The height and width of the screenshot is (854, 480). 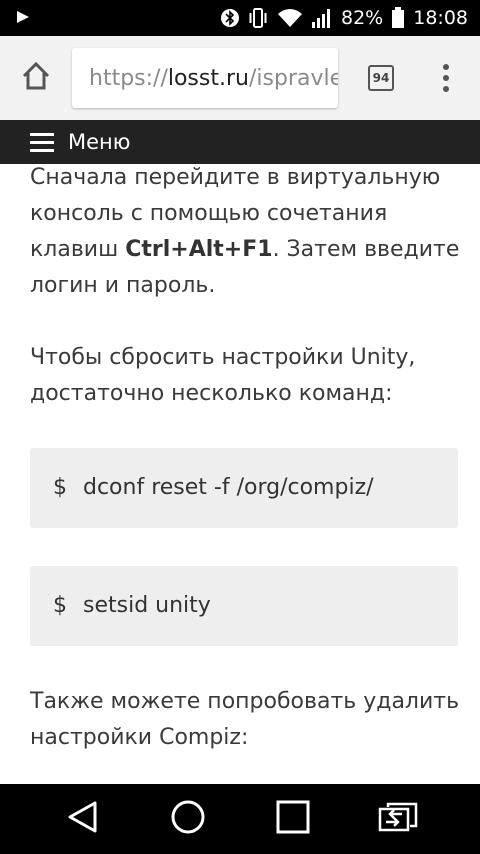 I want to click on navigation-bar, so click(x=240, y=819).